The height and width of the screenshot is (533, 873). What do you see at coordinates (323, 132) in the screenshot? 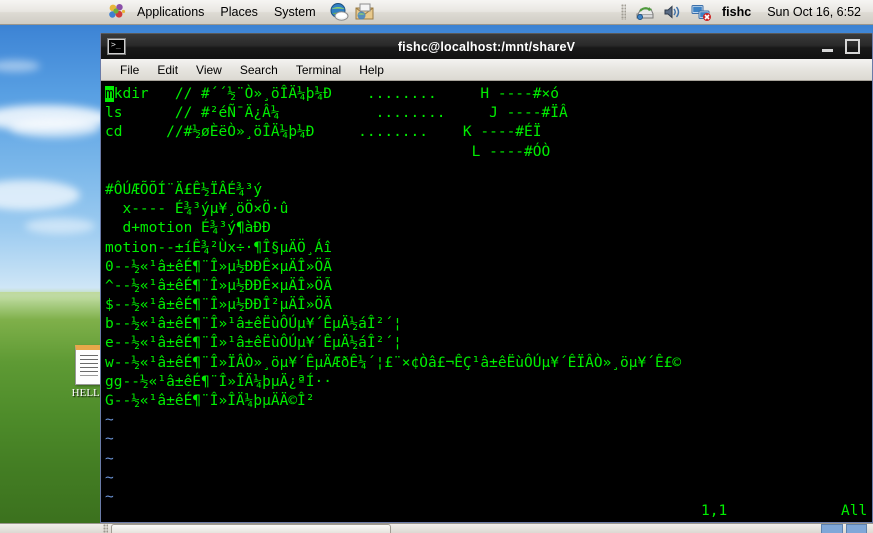
I see `vim-line: cd //#½øÈëÒ»¸öÎÄ¼þ¼Ð ........ K ----#ÉÏ` at bounding box center [323, 132].